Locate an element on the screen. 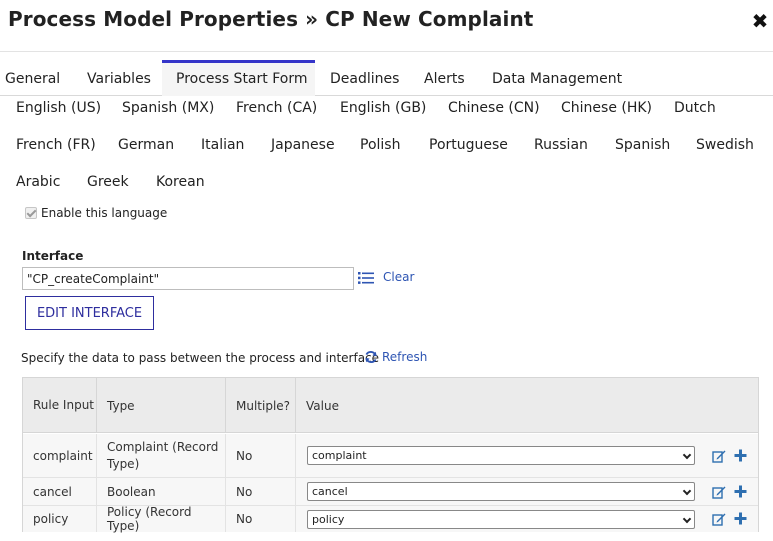 This screenshot has width=773, height=541. value-select: complaint is located at coordinates (501, 455).